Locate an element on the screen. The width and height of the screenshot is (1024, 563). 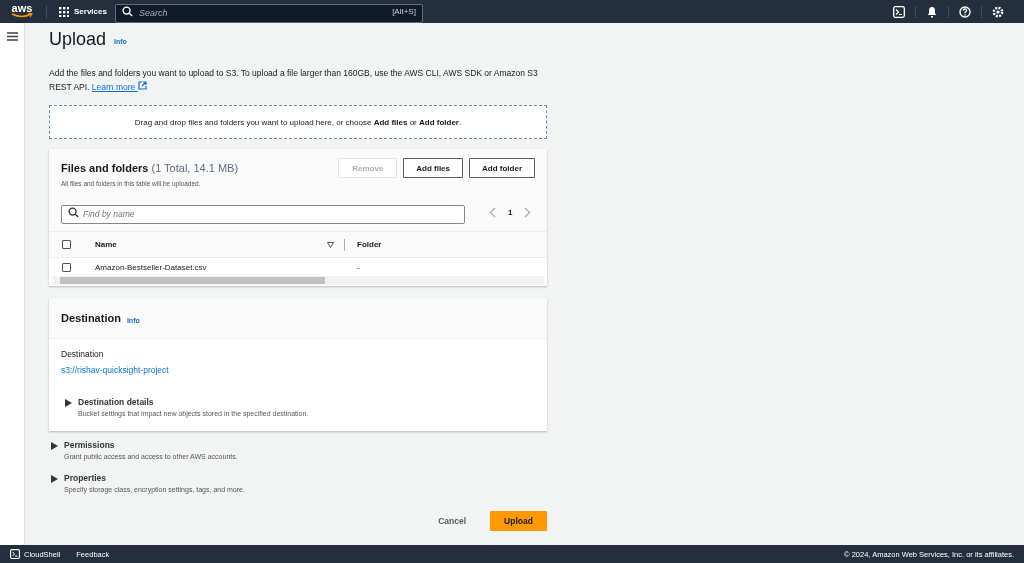
settings-icon is located at coordinates (998, 11).